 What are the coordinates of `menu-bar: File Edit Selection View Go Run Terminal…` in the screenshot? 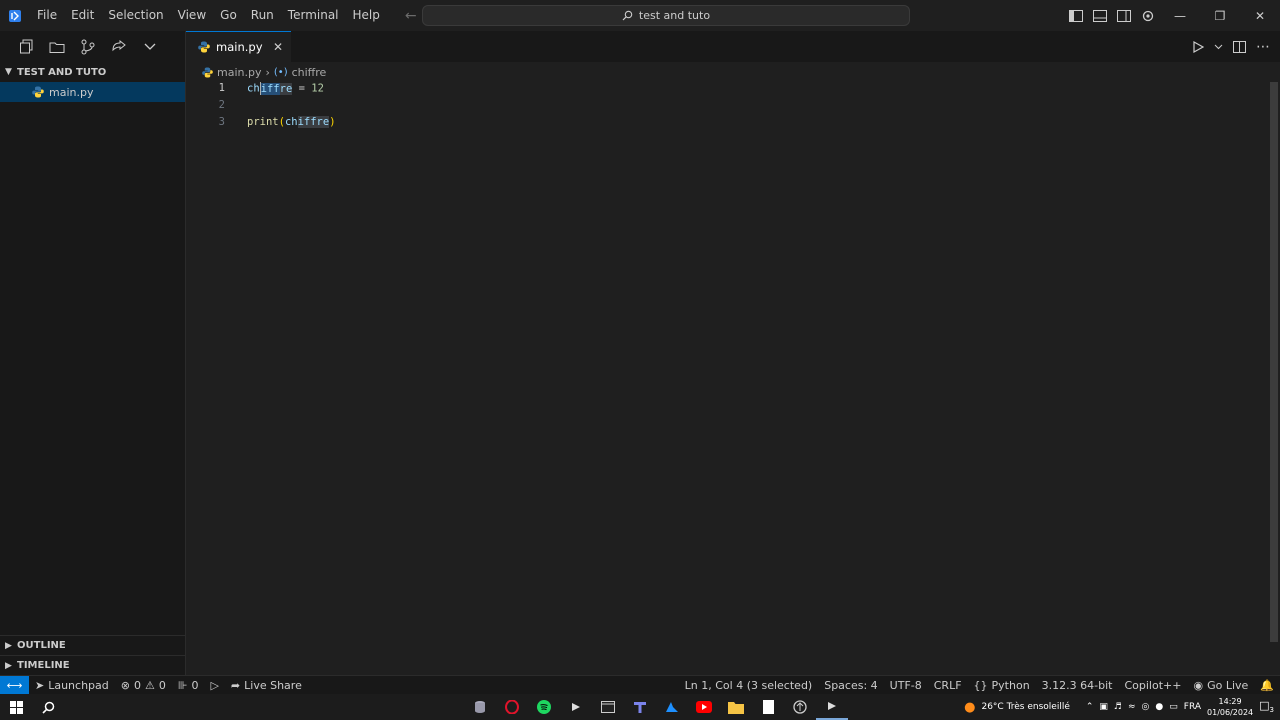 It's located at (208, 15).